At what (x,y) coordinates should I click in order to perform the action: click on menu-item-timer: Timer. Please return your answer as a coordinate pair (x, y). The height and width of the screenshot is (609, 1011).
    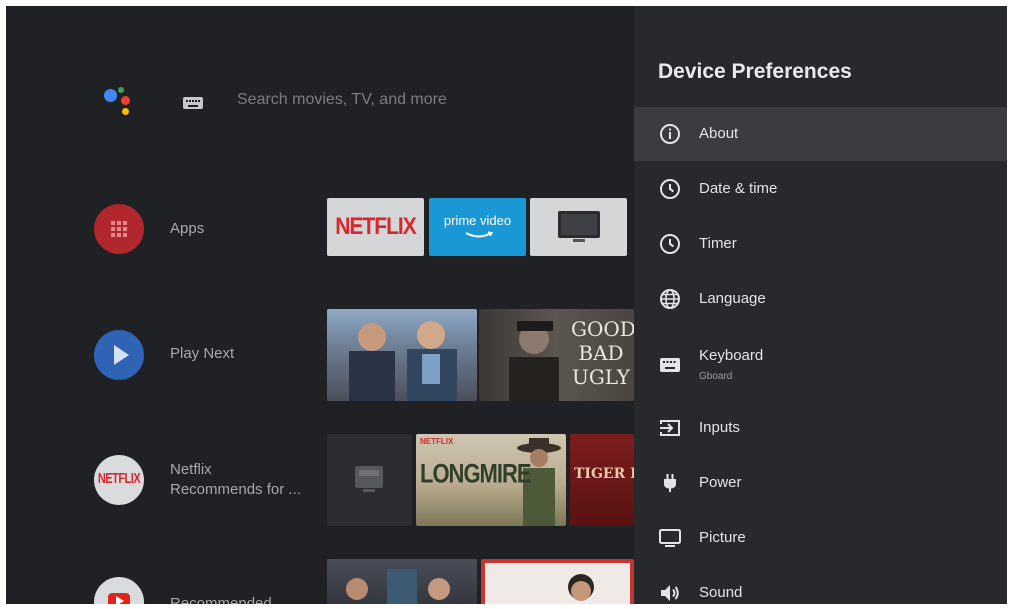
    Looking at the image, I should click on (820, 244).